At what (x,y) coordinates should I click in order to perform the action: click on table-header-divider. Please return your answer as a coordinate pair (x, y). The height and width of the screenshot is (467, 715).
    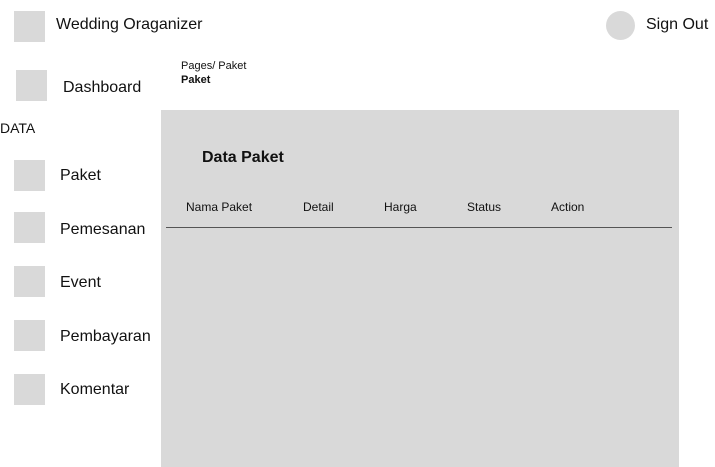
    Looking at the image, I should click on (419, 227).